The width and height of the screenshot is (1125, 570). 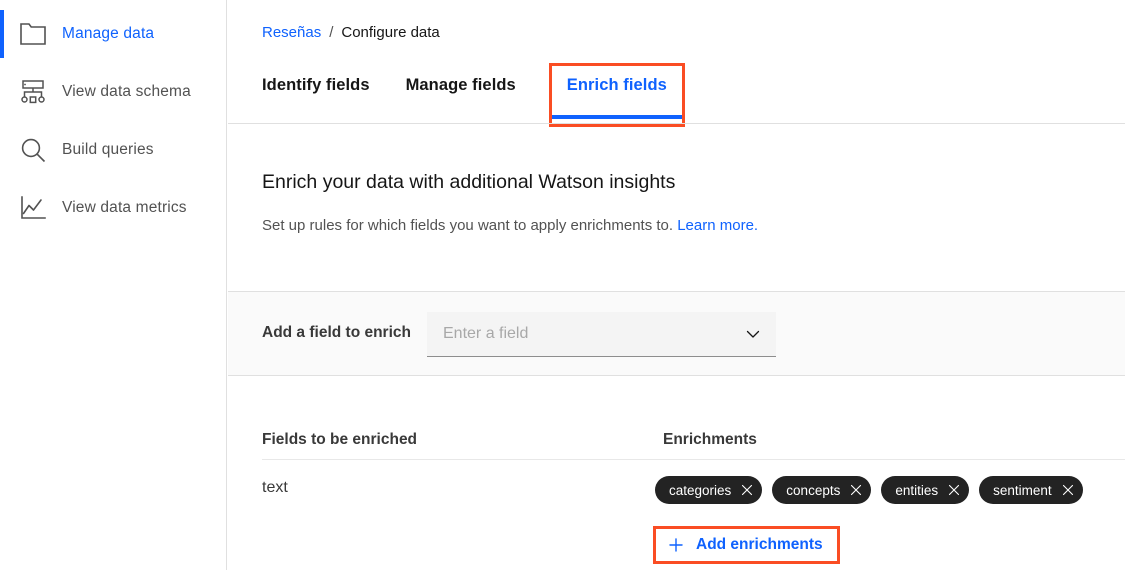 What do you see at coordinates (291, 32) in the screenshot?
I see `breadcrumb-link-parent: Reseñas` at bounding box center [291, 32].